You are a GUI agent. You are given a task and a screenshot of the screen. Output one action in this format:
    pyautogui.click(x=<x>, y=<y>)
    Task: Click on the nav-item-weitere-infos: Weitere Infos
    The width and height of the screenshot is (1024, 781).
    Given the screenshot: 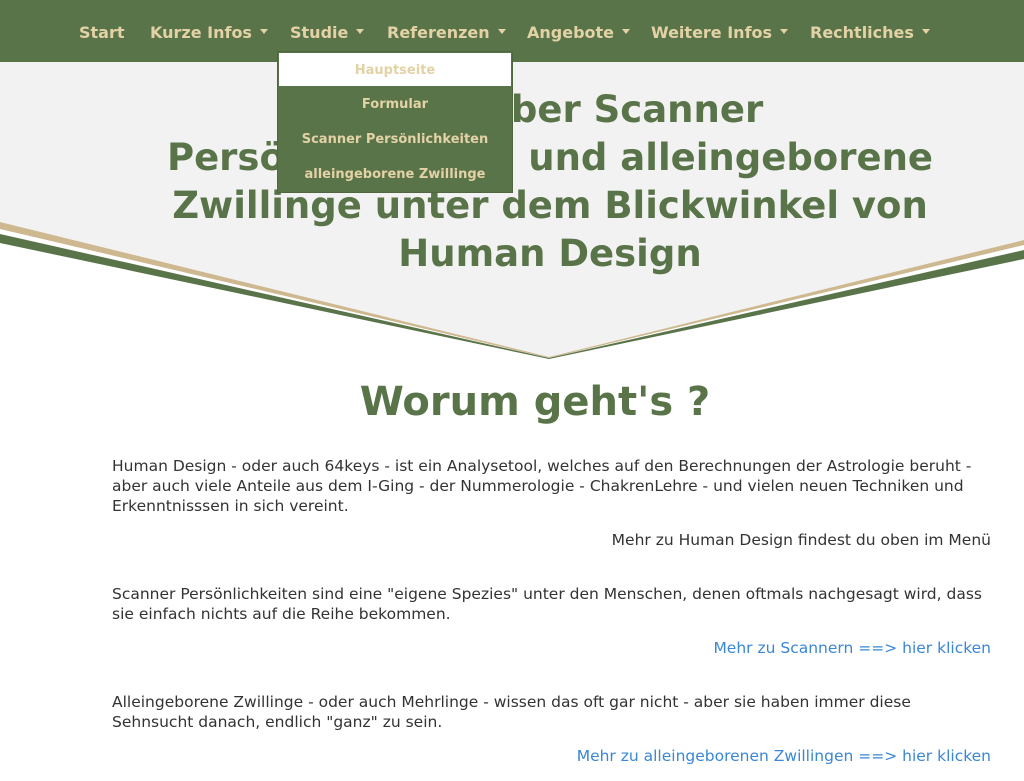 What is the action you would take?
    pyautogui.click(x=720, y=31)
    